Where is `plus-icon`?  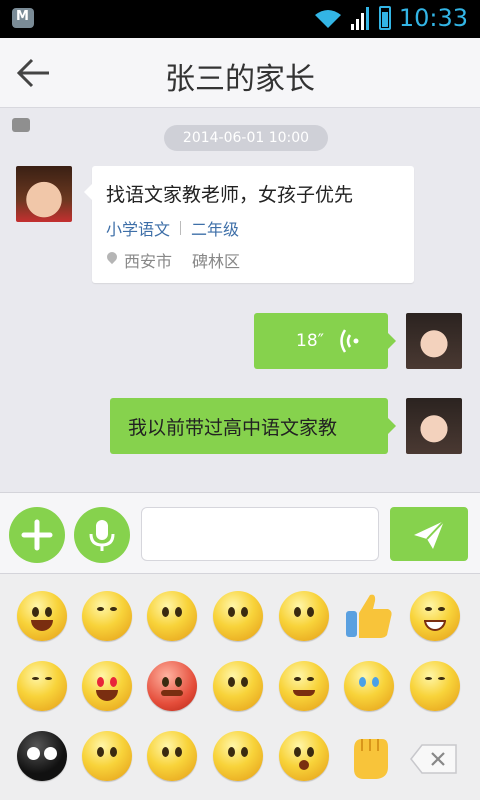 plus-icon is located at coordinates (37, 535).